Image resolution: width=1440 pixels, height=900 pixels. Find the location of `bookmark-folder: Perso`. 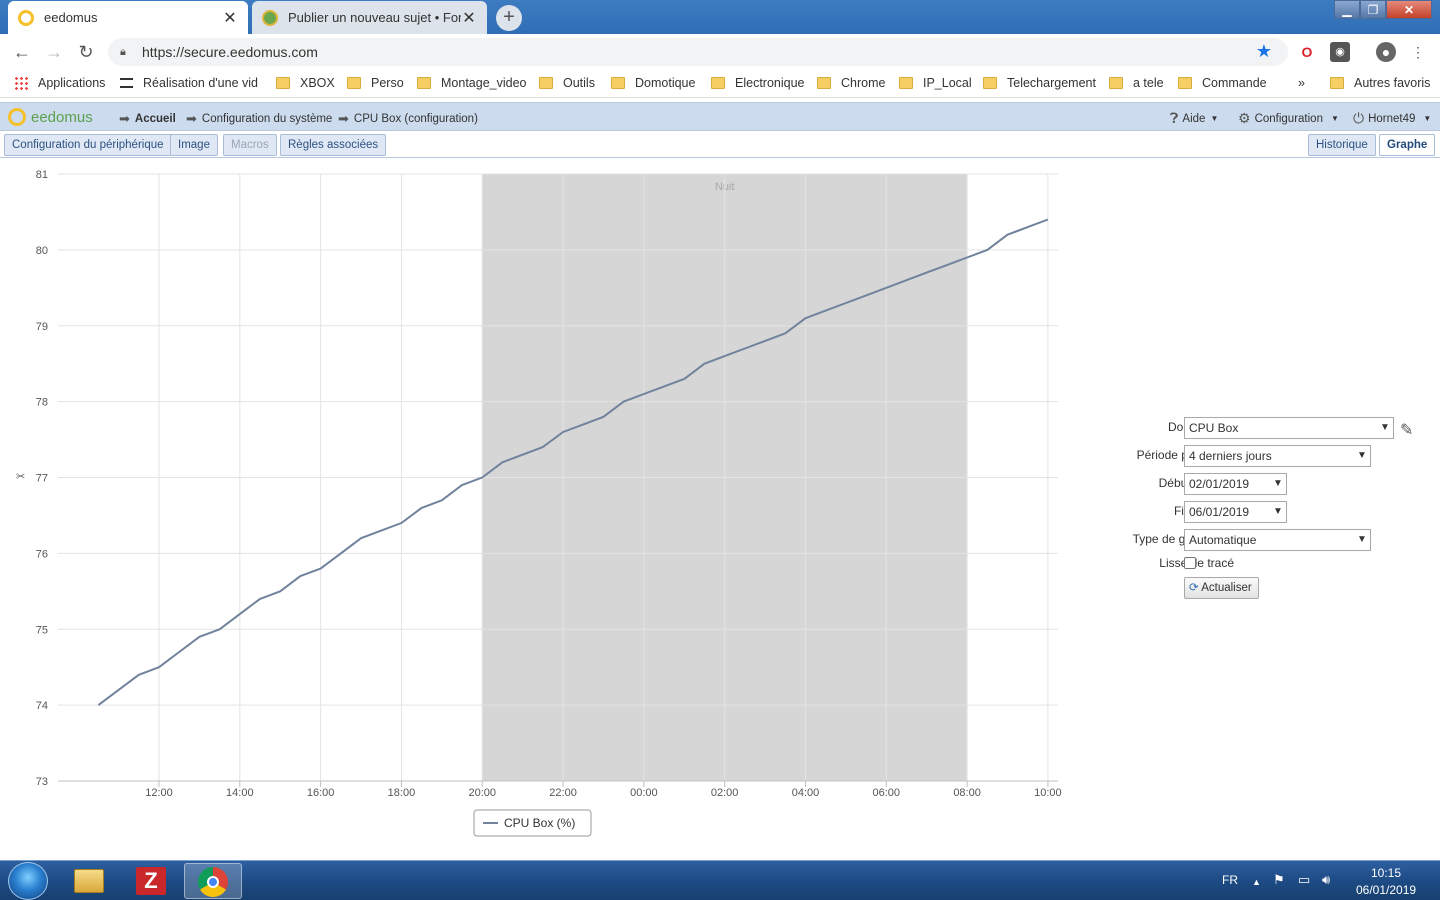

bookmark-folder: Perso is located at coordinates (375, 83).